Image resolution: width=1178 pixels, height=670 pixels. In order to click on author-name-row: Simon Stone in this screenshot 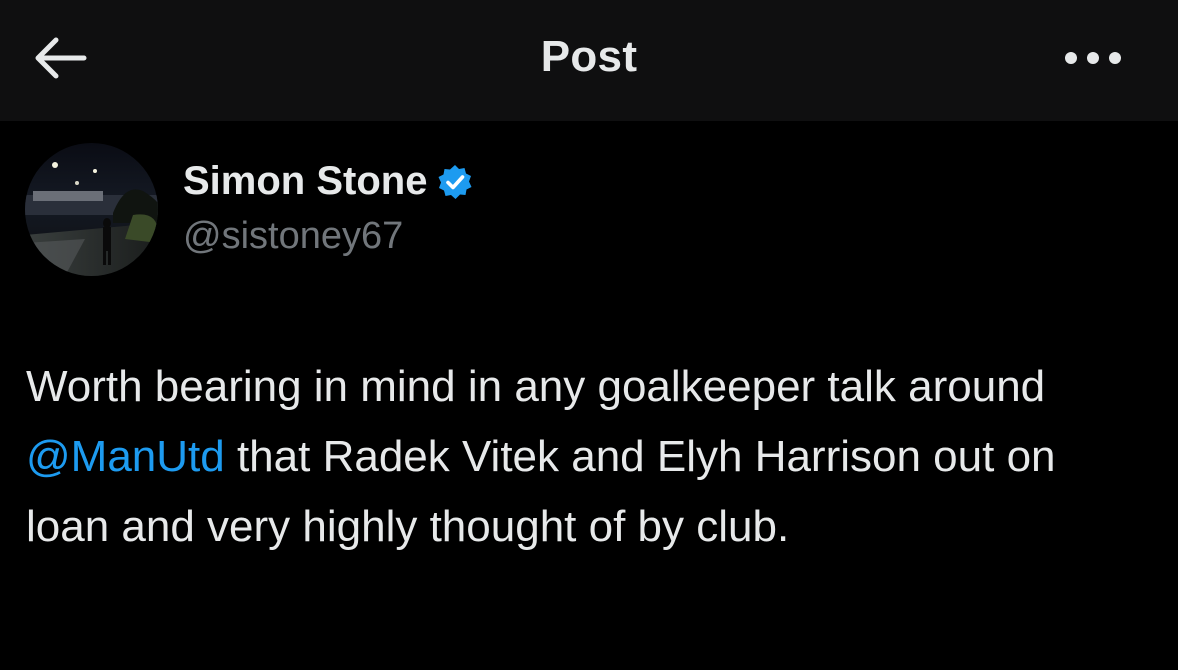, I will do `click(328, 181)`.